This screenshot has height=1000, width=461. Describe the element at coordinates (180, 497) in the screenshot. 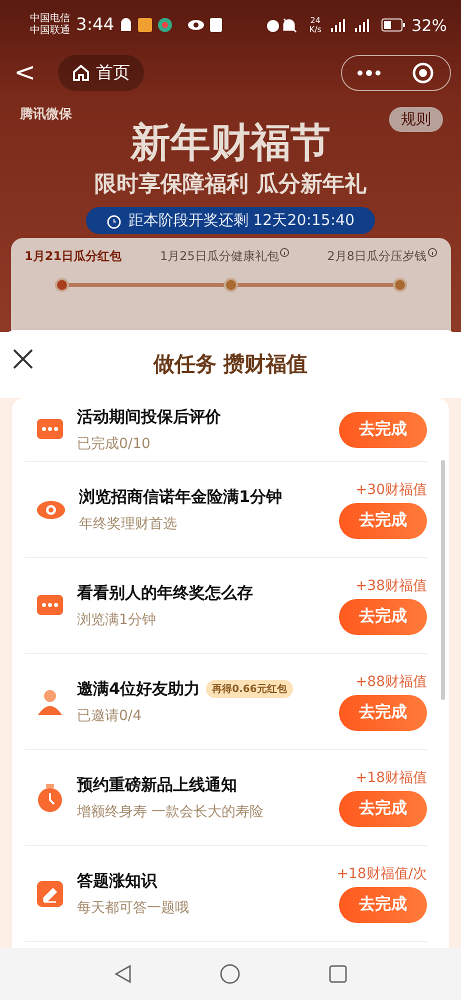

I see `task-title: 浏览招商信诺年金险满1分钟` at that location.